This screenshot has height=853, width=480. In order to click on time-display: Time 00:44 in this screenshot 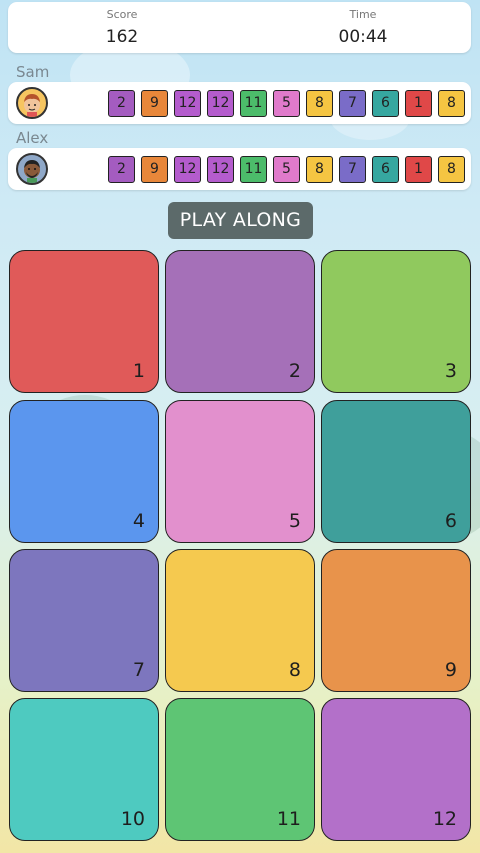, I will do `click(363, 28)`.